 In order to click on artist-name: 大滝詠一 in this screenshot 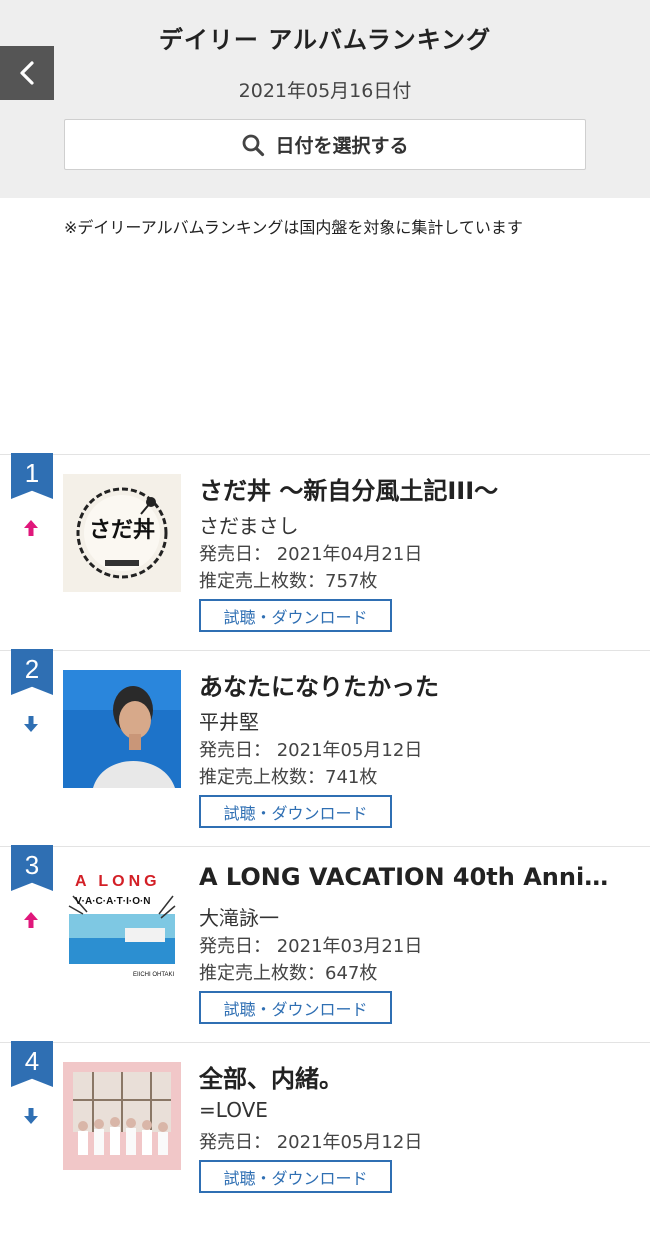, I will do `click(239, 916)`.